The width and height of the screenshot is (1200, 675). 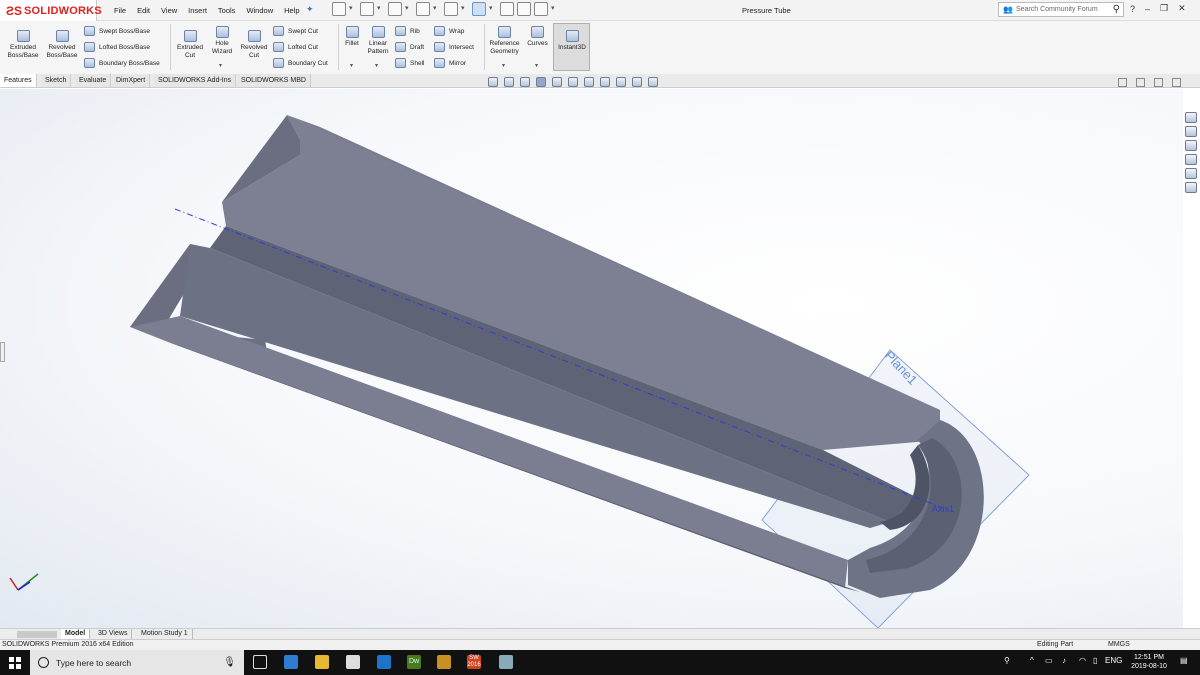 I want to click on hole-wizard-button: Hole Wizard, so click(x=222, y=41).